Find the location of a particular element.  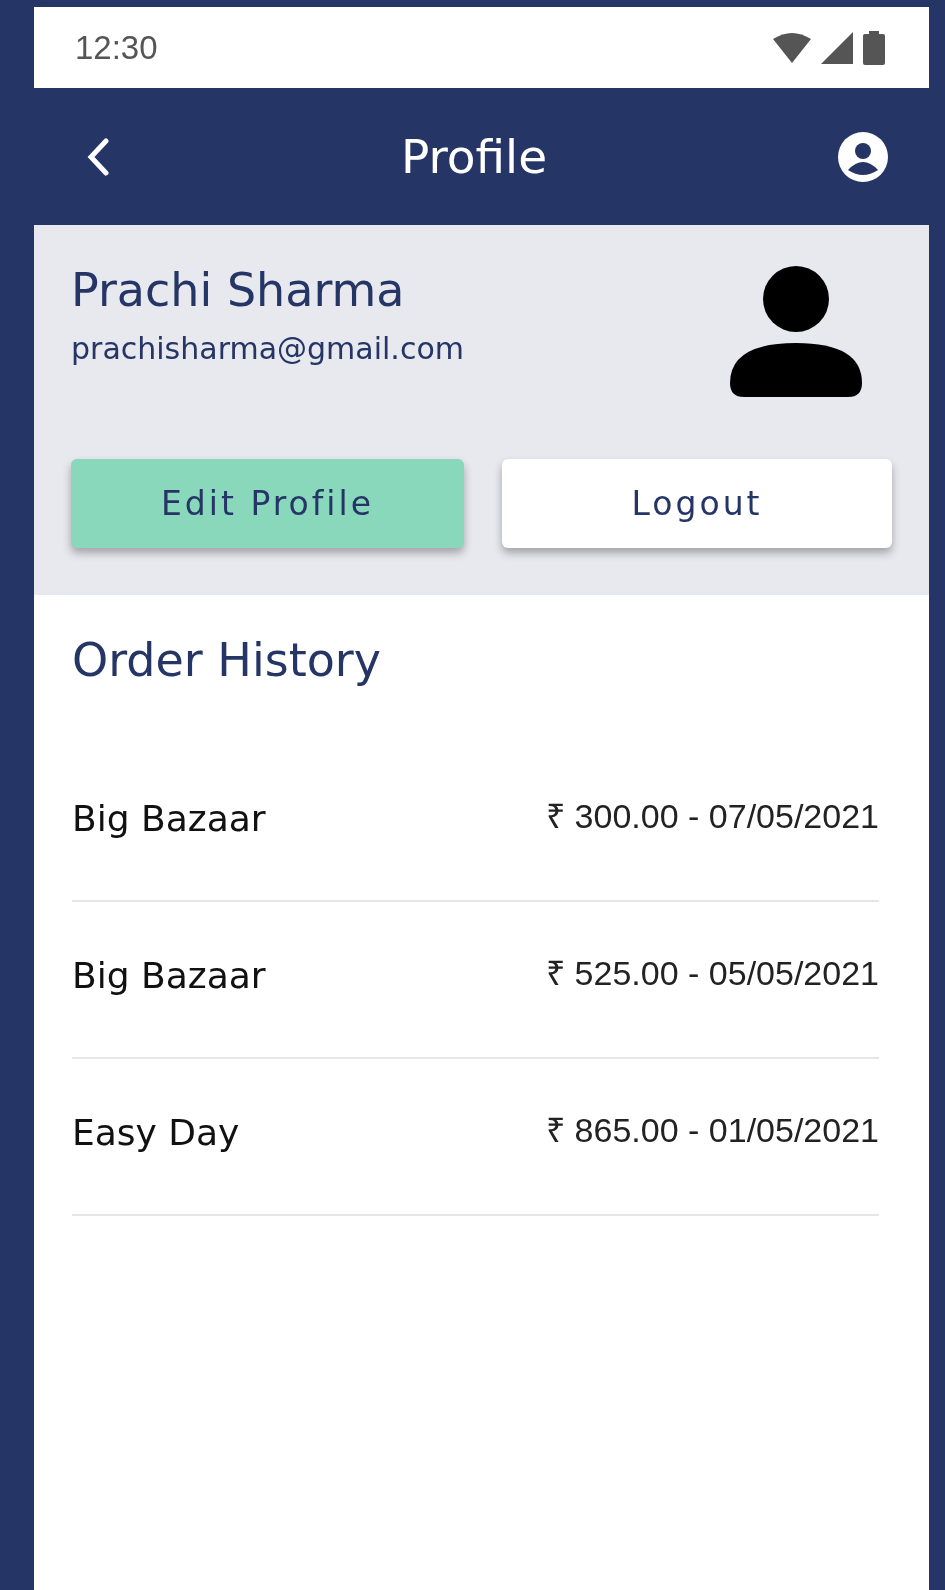

back-icon is located at coordinates (98, 156).